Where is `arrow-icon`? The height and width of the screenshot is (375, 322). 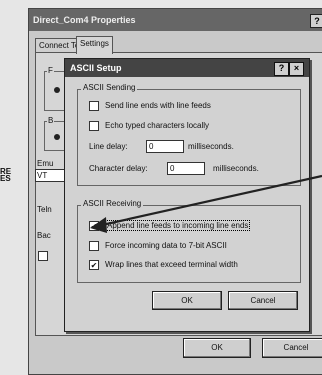 arrow-icon is located at coordinates (206, 203).